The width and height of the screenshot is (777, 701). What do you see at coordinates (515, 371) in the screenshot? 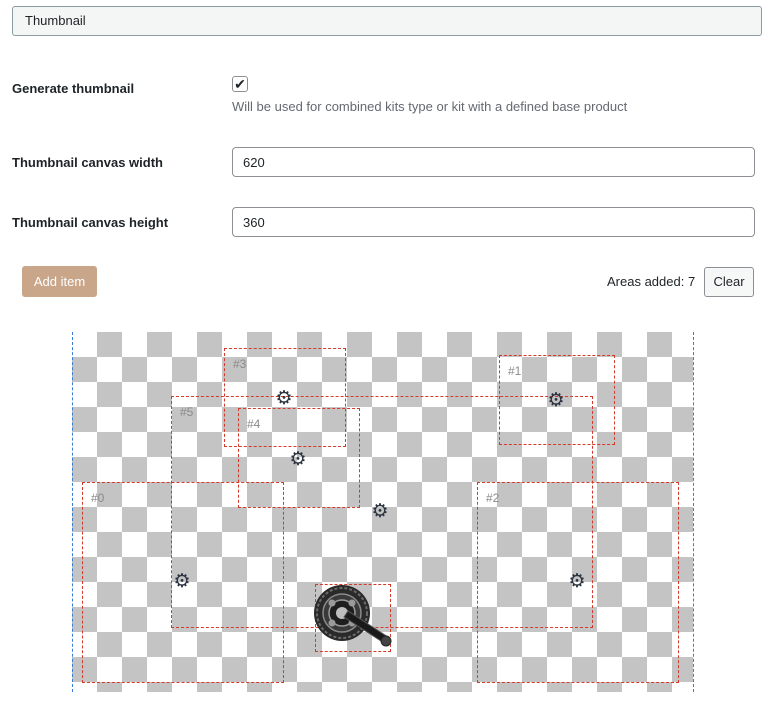
I see `area-label: #1` at bounding box center [515, 371].